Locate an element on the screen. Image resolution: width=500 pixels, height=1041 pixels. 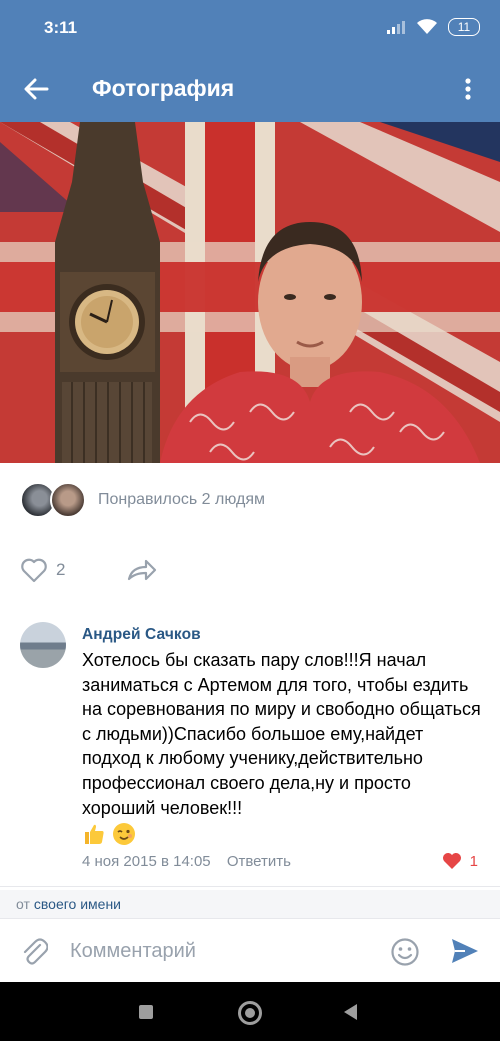
app-bar: Фотография is located at coordinates (250, 89).